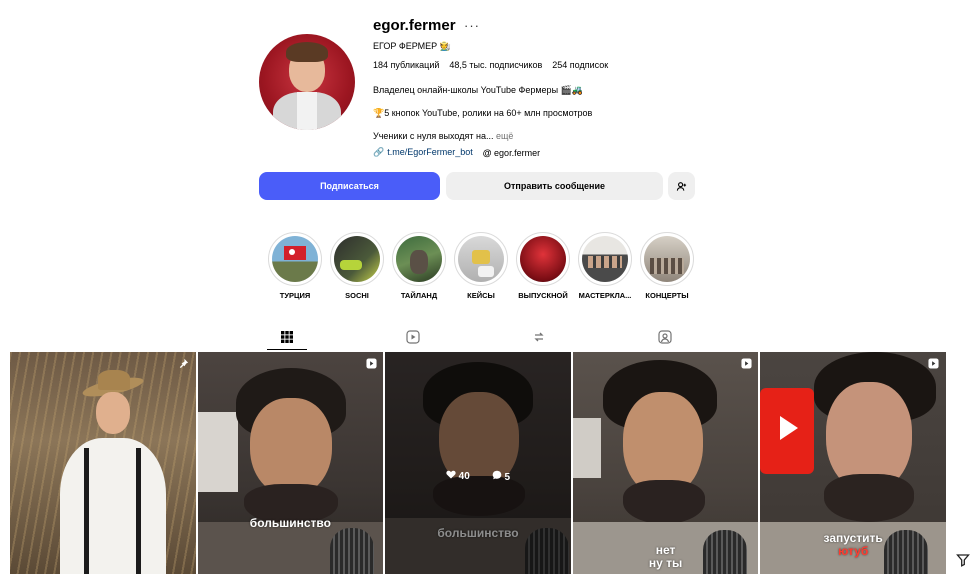 The width and height of the screenshot is (974, 574). I want to click on threads-icon: @, so click(487, 152).